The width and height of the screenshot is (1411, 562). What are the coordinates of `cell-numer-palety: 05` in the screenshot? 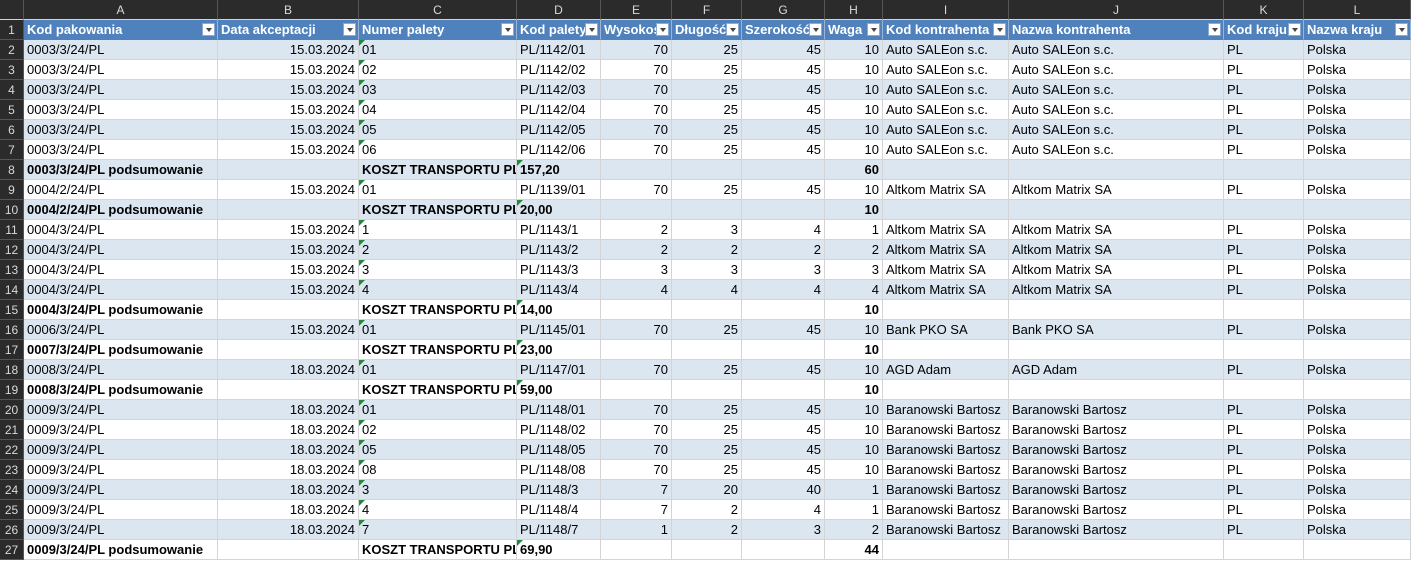 It's located at (438, 130).